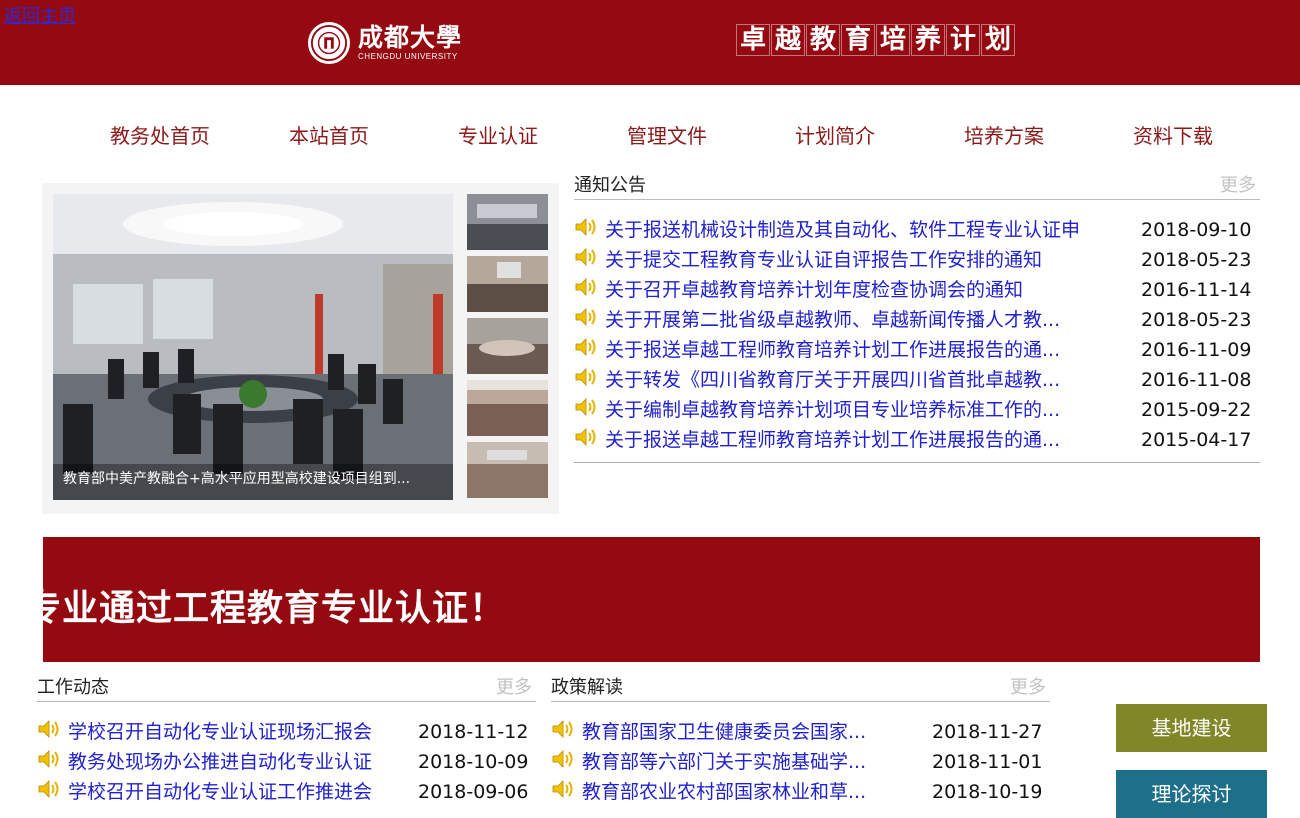 The width and height of the screenshot is (1300, 818). I want to click on nav-item: 资料下载, so click(1173, 136).